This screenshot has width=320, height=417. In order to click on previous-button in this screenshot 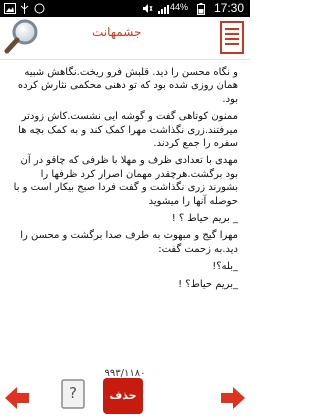, I will do `click(17, 398)`.